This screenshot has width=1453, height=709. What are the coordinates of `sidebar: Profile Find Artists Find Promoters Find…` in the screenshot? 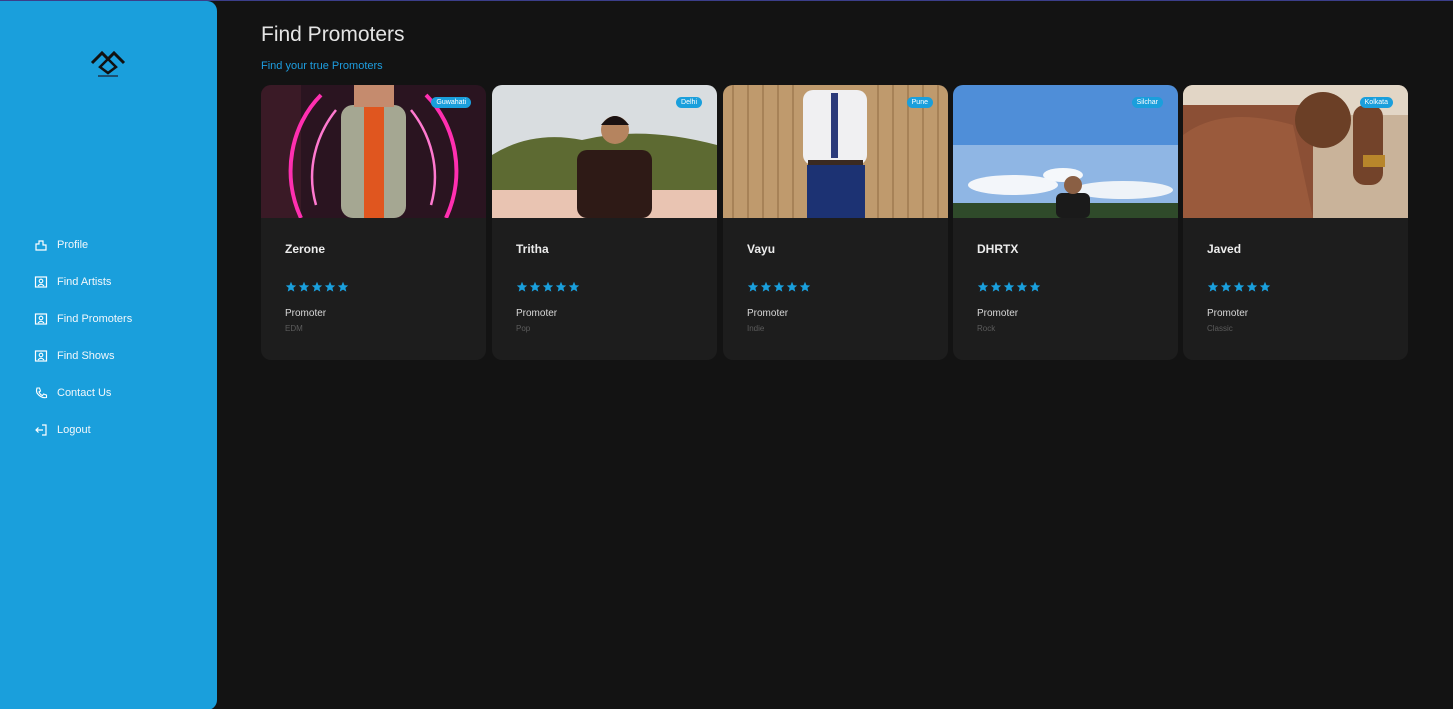 It's located at (108, 355).